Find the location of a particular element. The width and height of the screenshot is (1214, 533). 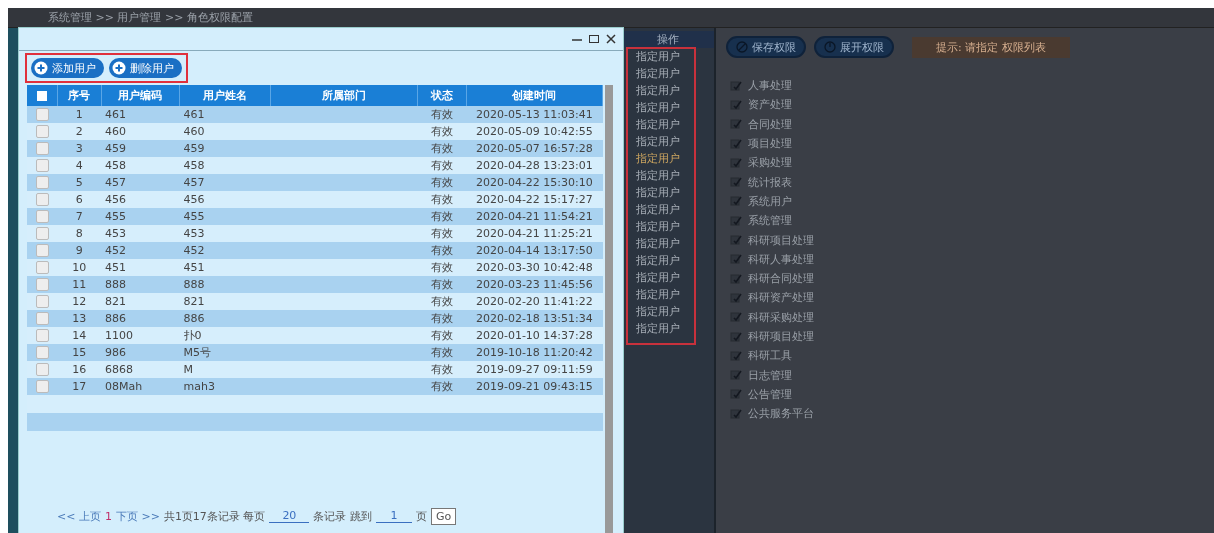

maximize-icon is located at coordinates (594, 39).